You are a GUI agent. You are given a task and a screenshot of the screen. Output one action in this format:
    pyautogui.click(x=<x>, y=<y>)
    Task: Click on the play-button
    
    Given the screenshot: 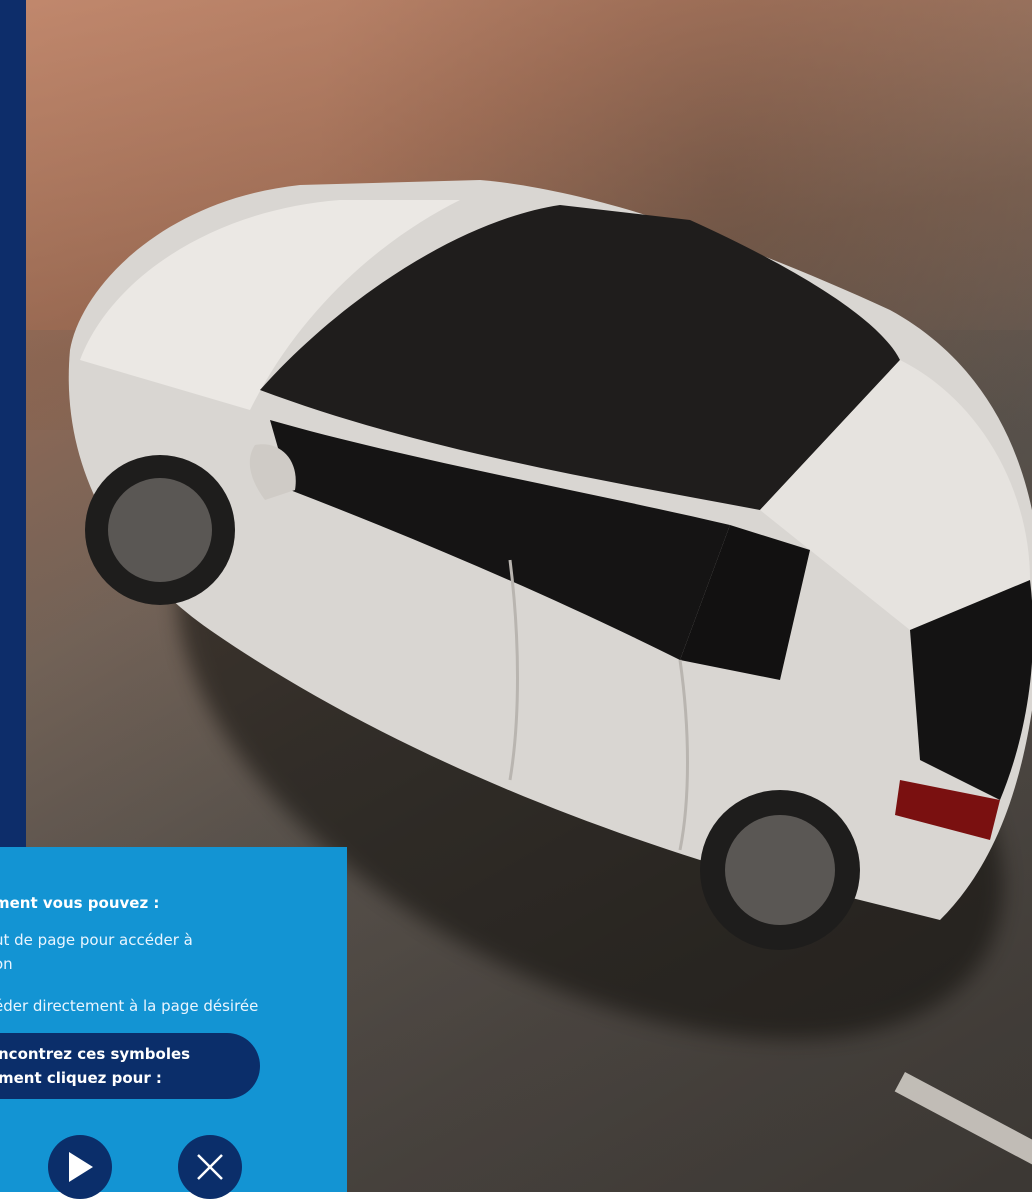 What is the action you would take?
    pyautogui.click(x=80, y=1167)
    